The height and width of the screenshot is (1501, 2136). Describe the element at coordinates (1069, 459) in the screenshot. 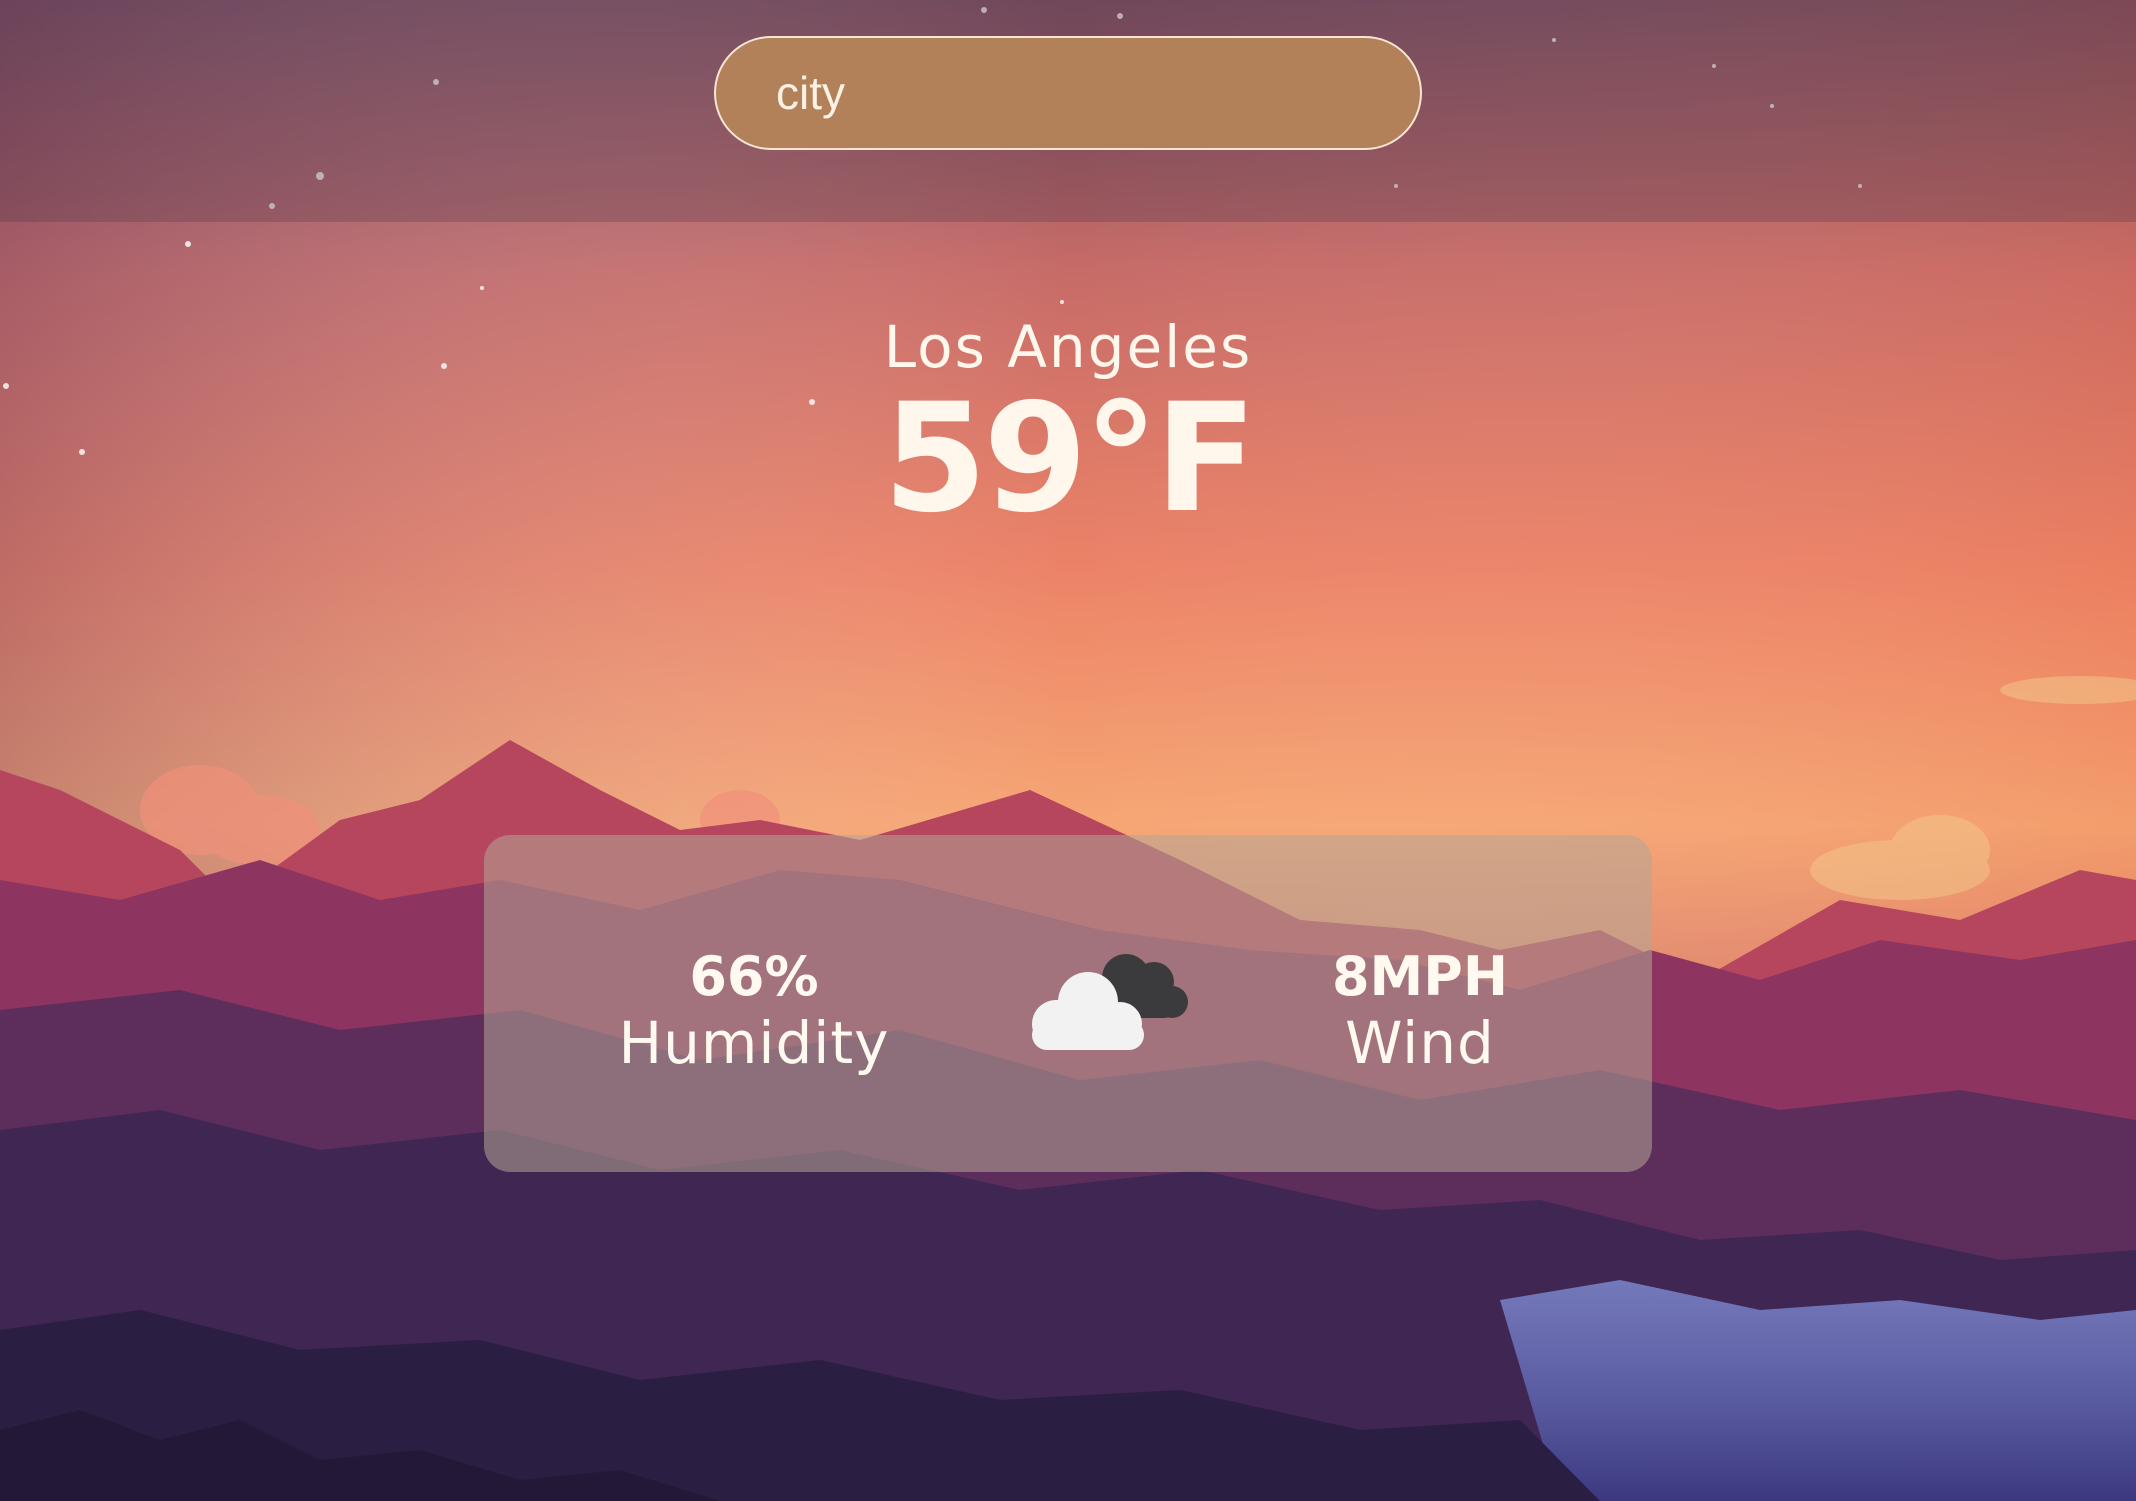

I see `temperature-value: 59°F` at that location.